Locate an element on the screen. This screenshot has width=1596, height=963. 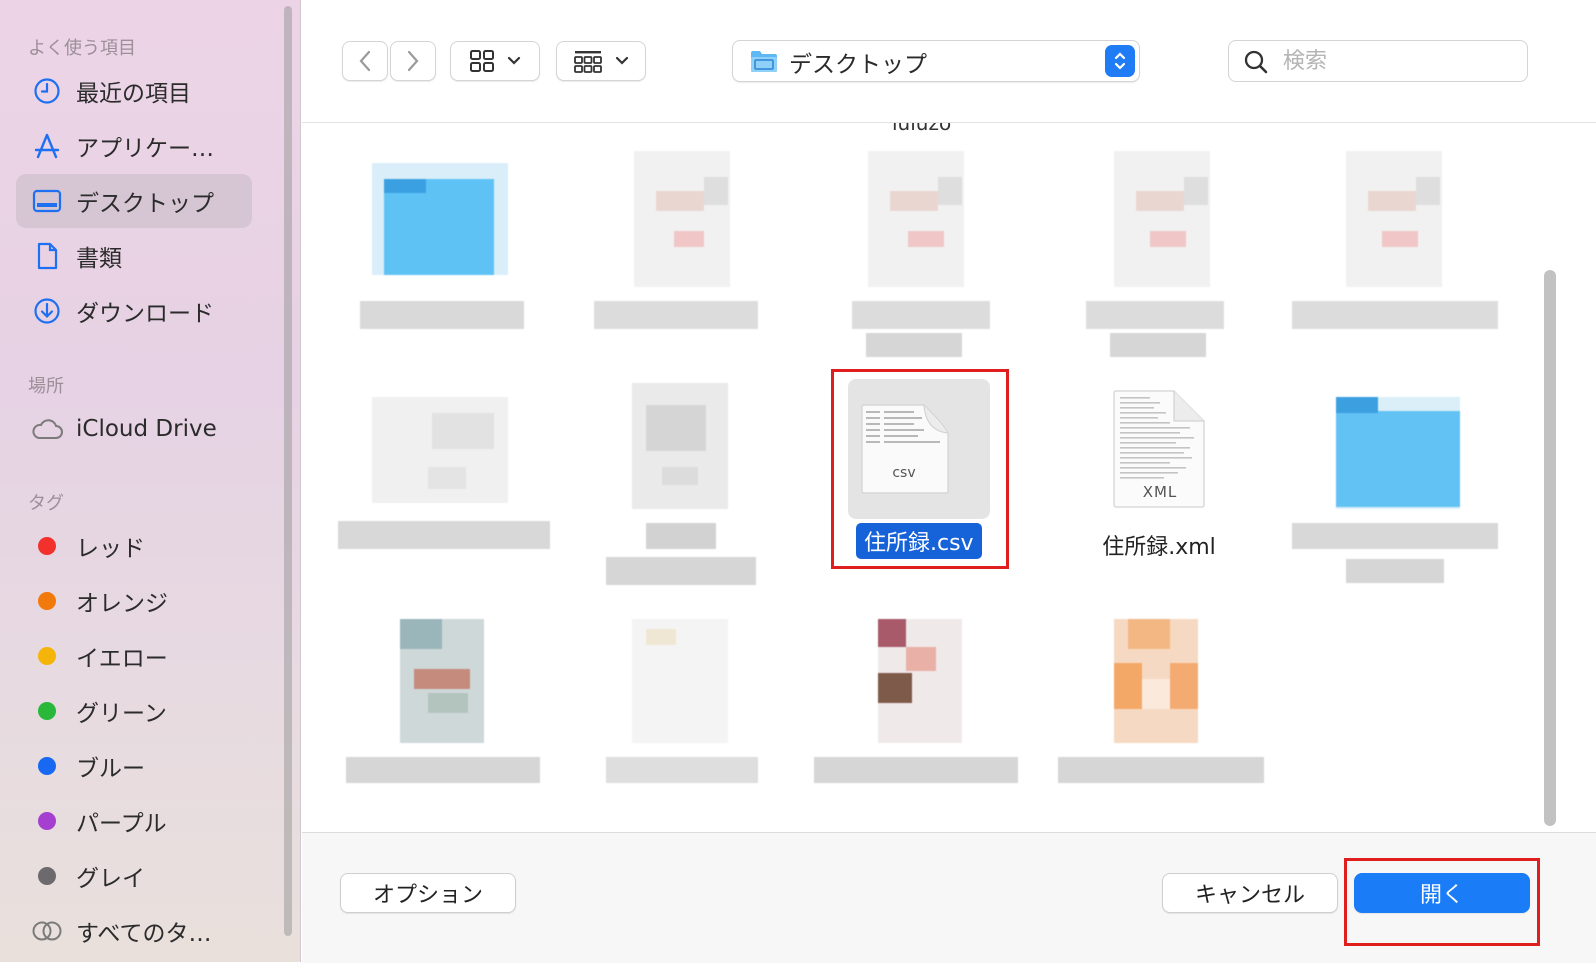
sidebar-item-label: iCloud Drive is located at coordinates (146, 429).